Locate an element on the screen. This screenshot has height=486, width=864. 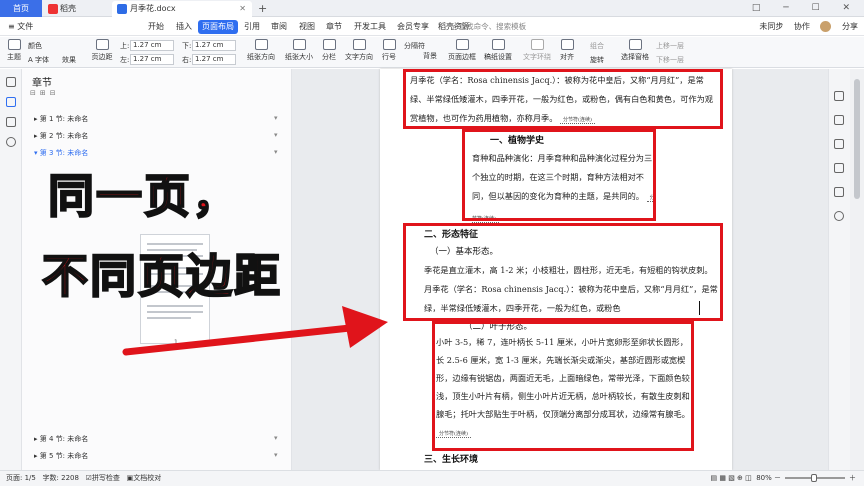
line-numbers-label: 行号 is located at coordinates (389, 57).